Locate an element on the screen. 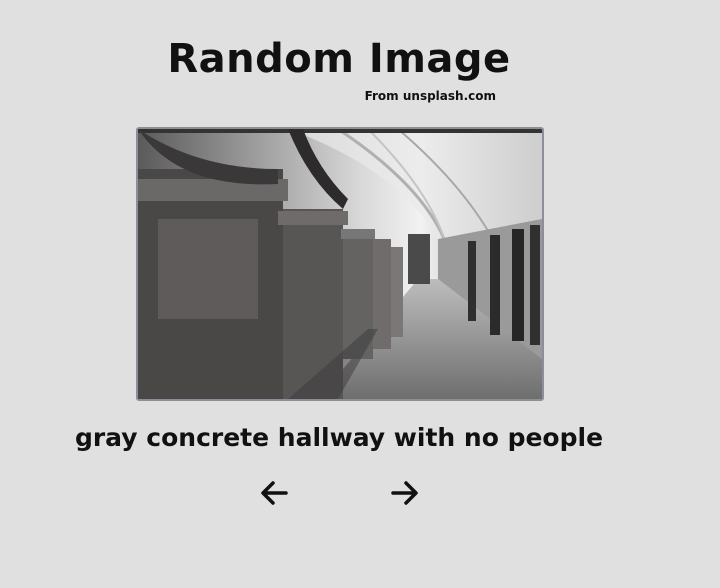 This screenshot has width=720, height=588. arrow-right-icon is located at coordinates (405, 494).